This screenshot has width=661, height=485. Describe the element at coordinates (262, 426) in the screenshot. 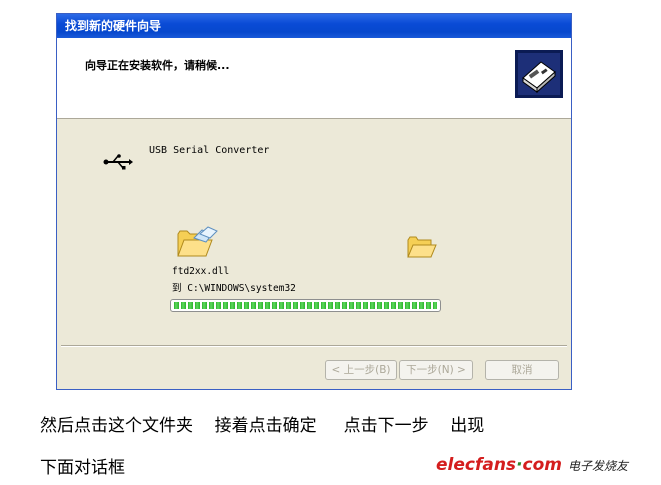

I see `caption-line-1: 然后点击这个文件夹 接着点击确定 点击下一步 出现` at that location.